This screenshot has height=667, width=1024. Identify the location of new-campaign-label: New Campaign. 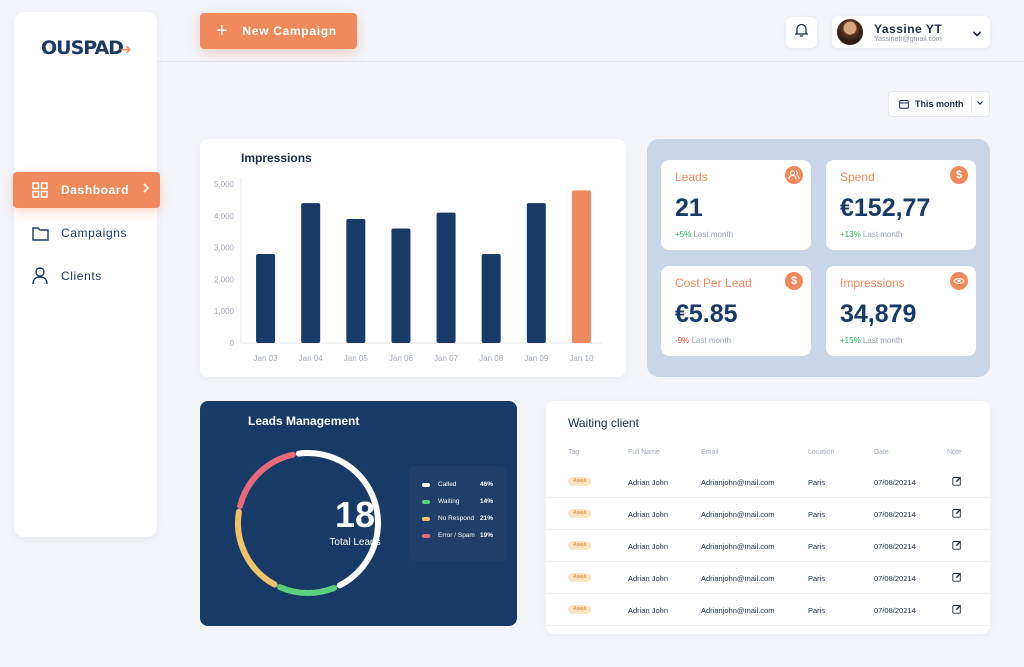
(289, 31).